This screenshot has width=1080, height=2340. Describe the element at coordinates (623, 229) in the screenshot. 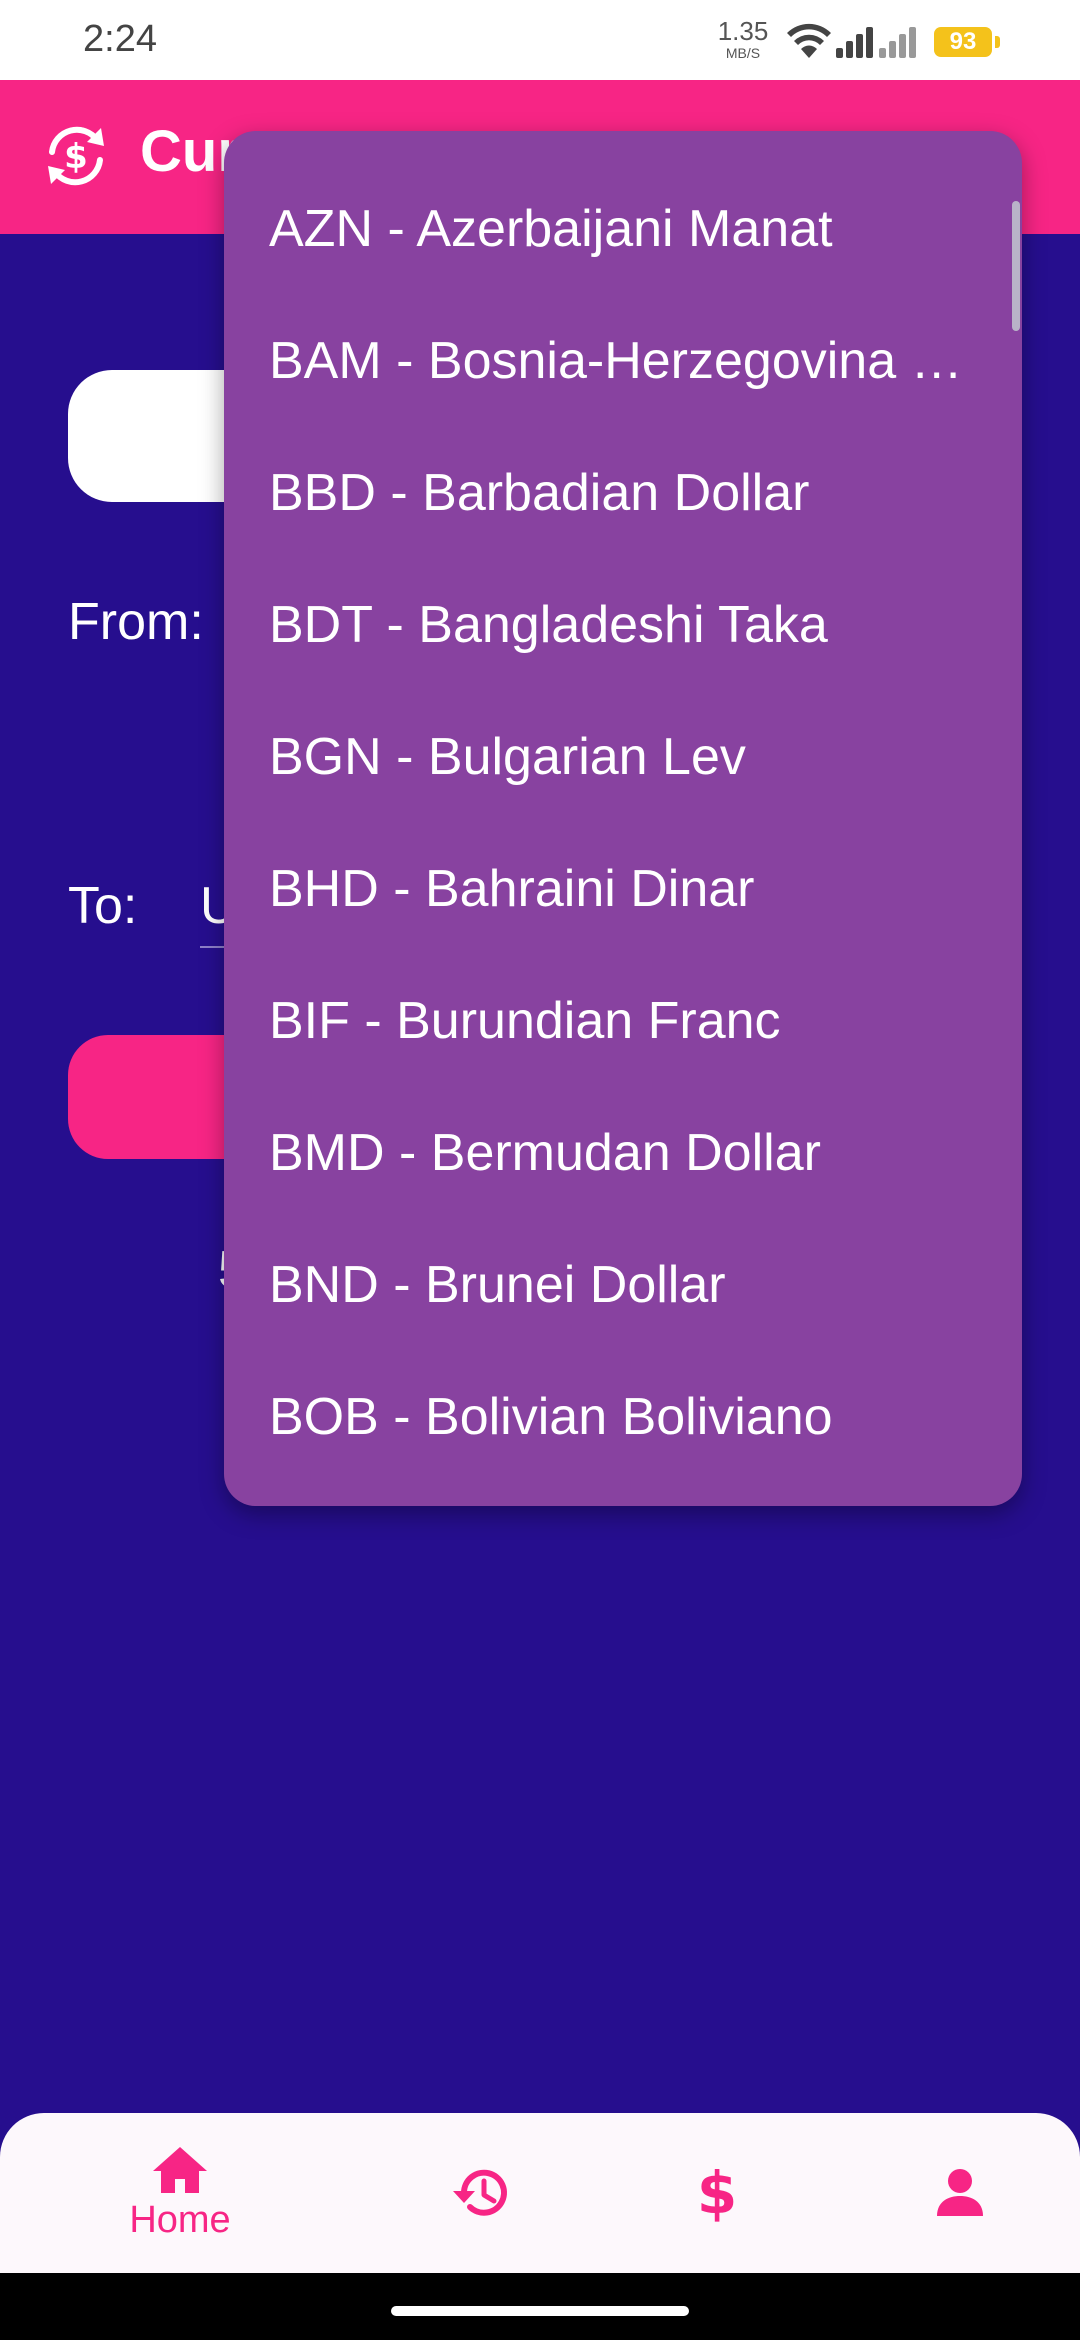

I see `currency-option-azn: AZN - Azerbaijani Manat` at that location.